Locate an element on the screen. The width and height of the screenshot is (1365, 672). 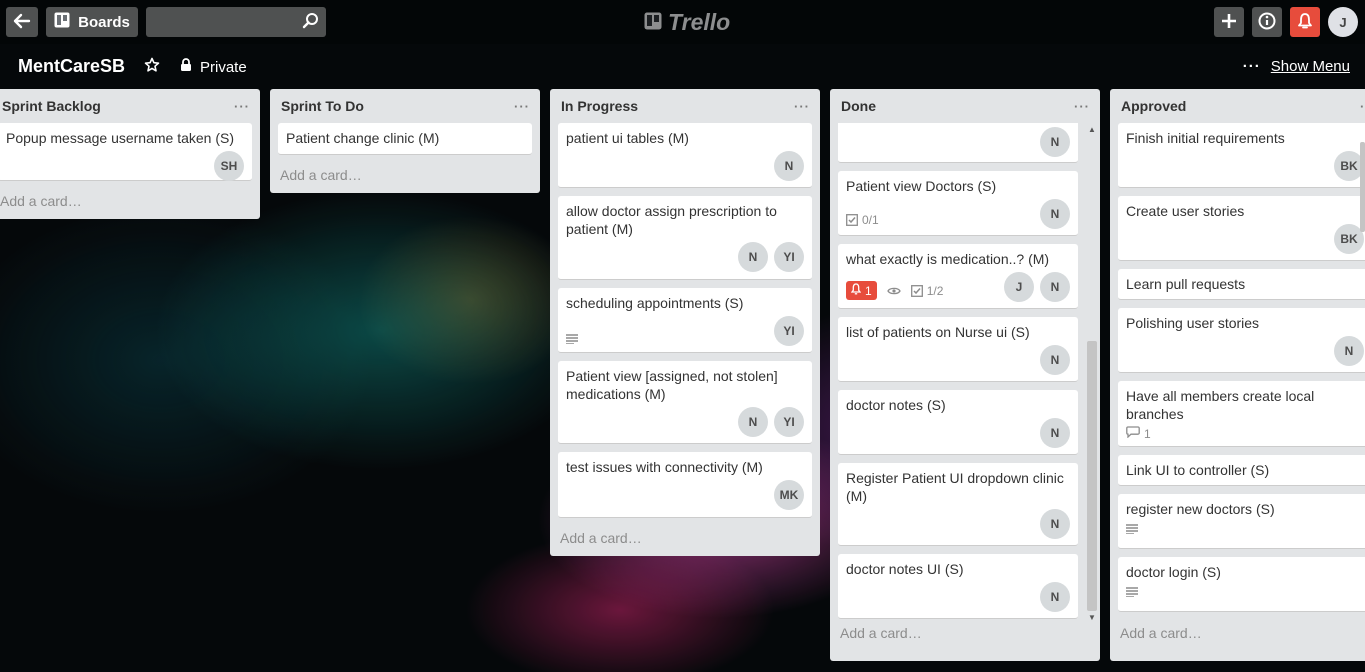
info-button is located at coordinates (1267, 22).